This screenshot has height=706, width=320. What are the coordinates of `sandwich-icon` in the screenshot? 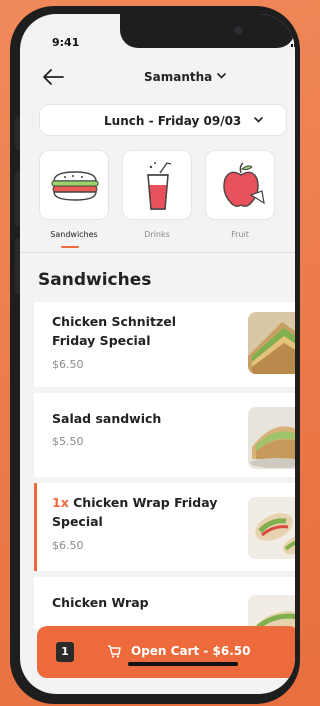 It's located at (75, 186).